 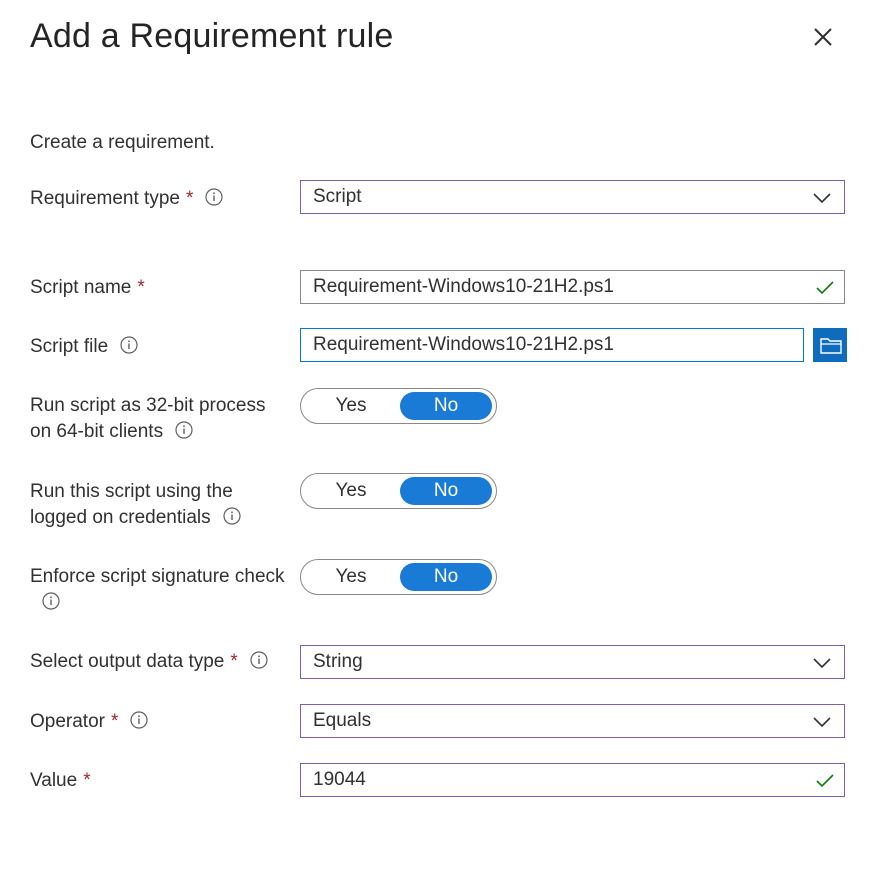 I want to click on value-label: Value *, so click(x=60, y=780).